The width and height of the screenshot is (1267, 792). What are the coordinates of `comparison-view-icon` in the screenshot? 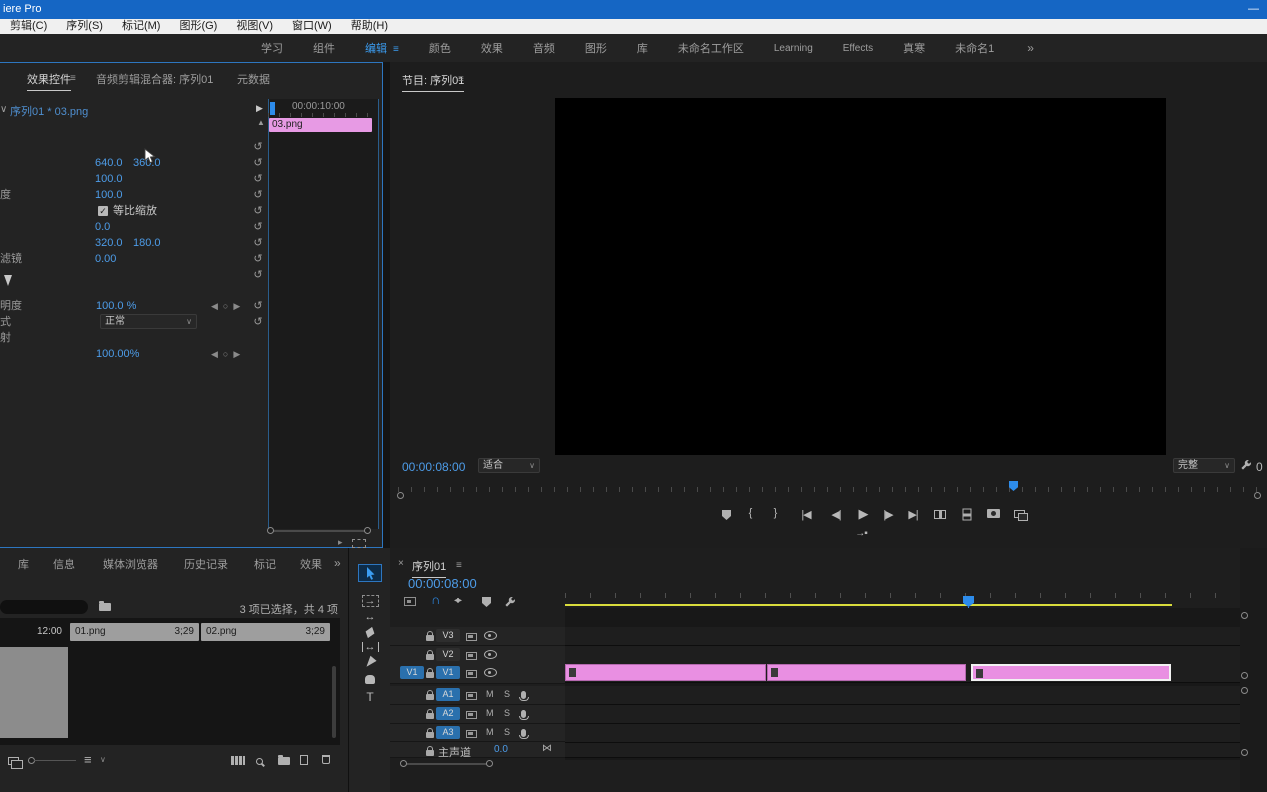 It's located at (1021, 515).